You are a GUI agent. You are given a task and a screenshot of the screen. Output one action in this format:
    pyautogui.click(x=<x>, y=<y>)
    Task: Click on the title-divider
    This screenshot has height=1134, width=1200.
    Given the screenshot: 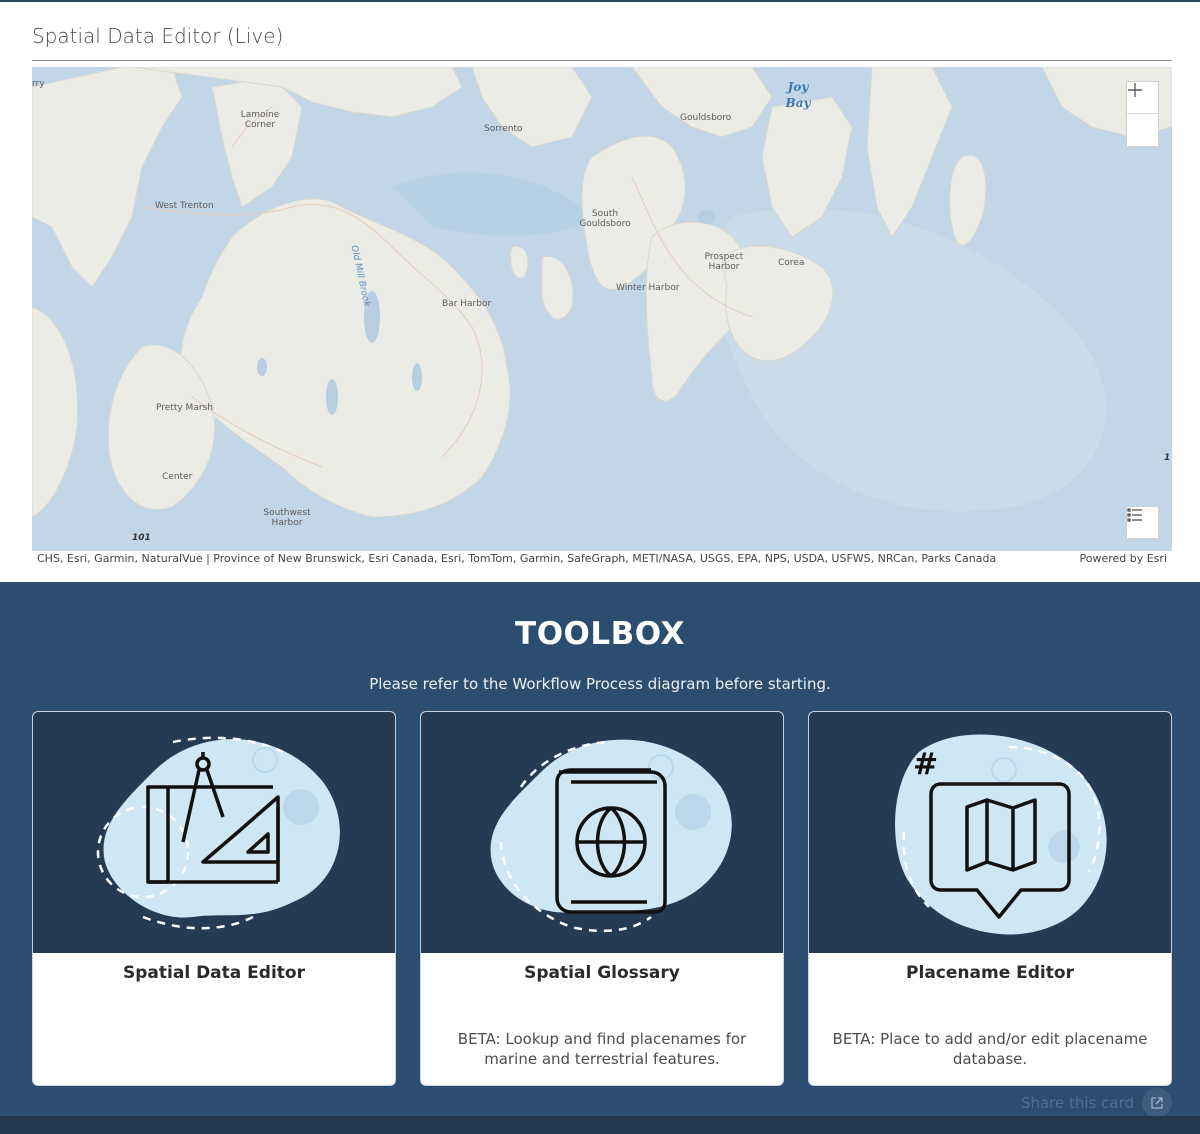 What is the action you would take?
    pyautogui.click(x=602, y=60)
    